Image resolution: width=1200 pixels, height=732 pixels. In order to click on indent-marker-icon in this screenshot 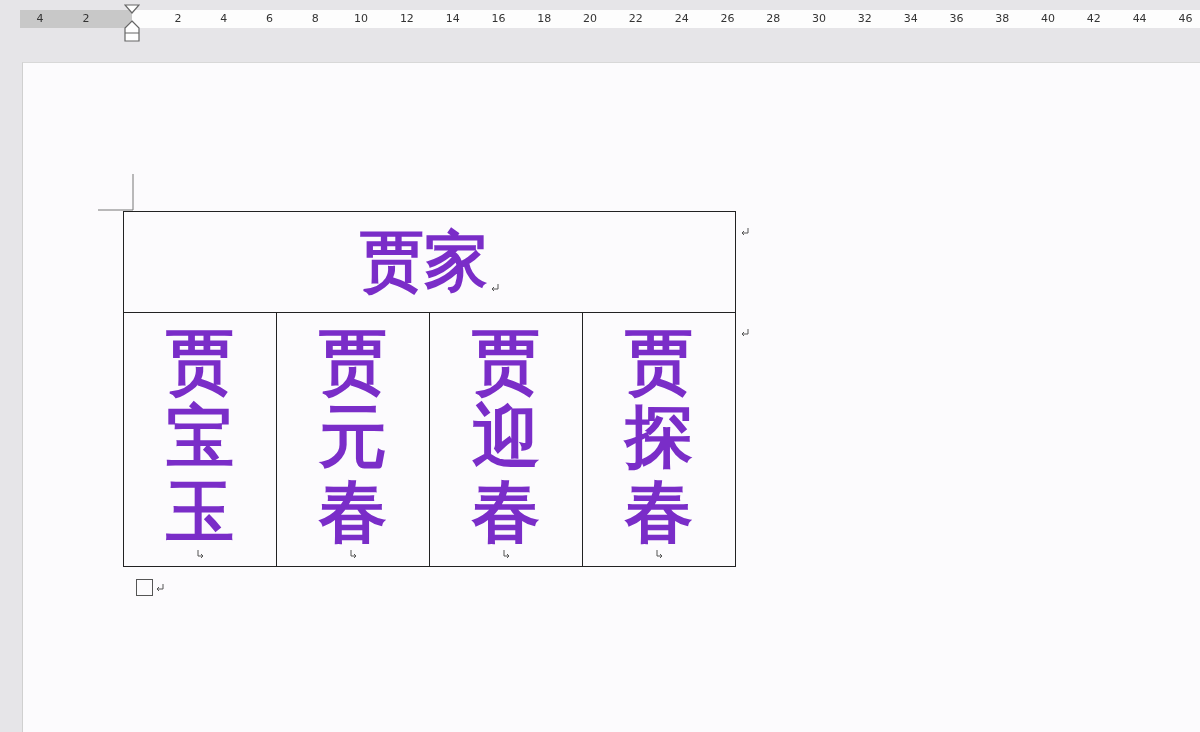, I will do `click(132, 23)`.